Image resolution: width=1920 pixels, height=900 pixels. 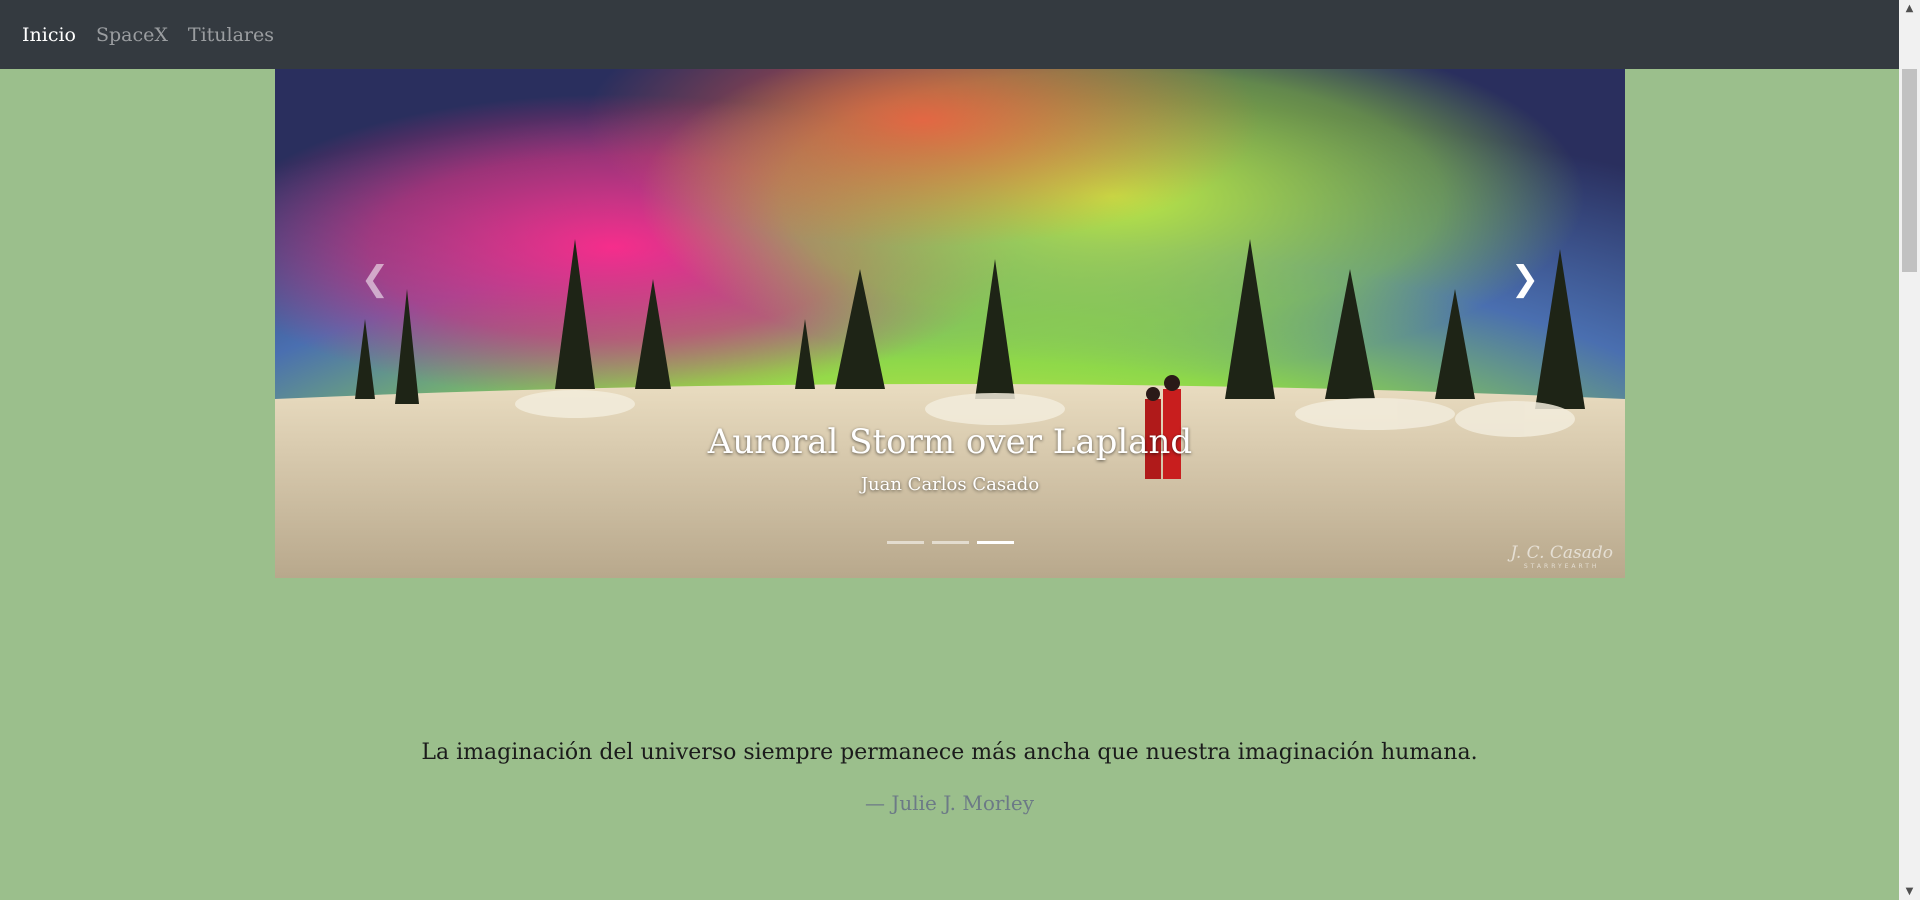 I want to click on chevron-right-icon: ❯, so click(x=1525, y=279).